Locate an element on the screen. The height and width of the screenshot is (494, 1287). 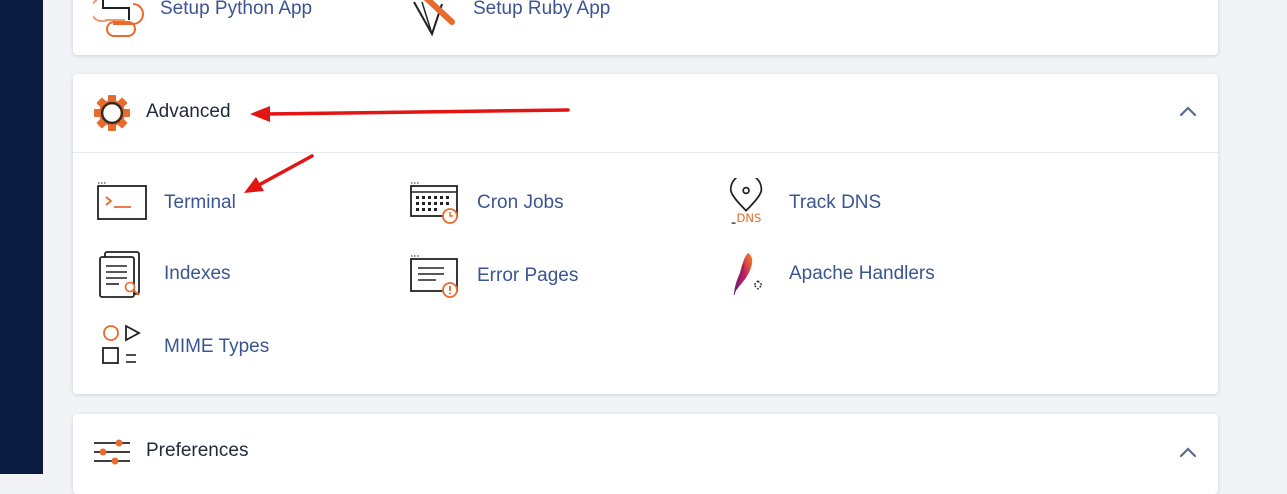
mime-shapes-icon is located at coordinates (121, 344).